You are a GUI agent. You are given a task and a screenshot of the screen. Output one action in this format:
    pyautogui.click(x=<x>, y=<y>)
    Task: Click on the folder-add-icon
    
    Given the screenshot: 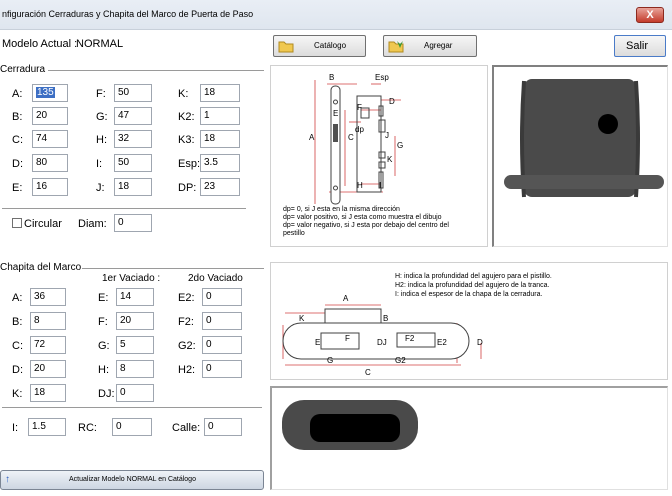 What is the action you would take?
    pyautogui.click(x=396, y=47)
    